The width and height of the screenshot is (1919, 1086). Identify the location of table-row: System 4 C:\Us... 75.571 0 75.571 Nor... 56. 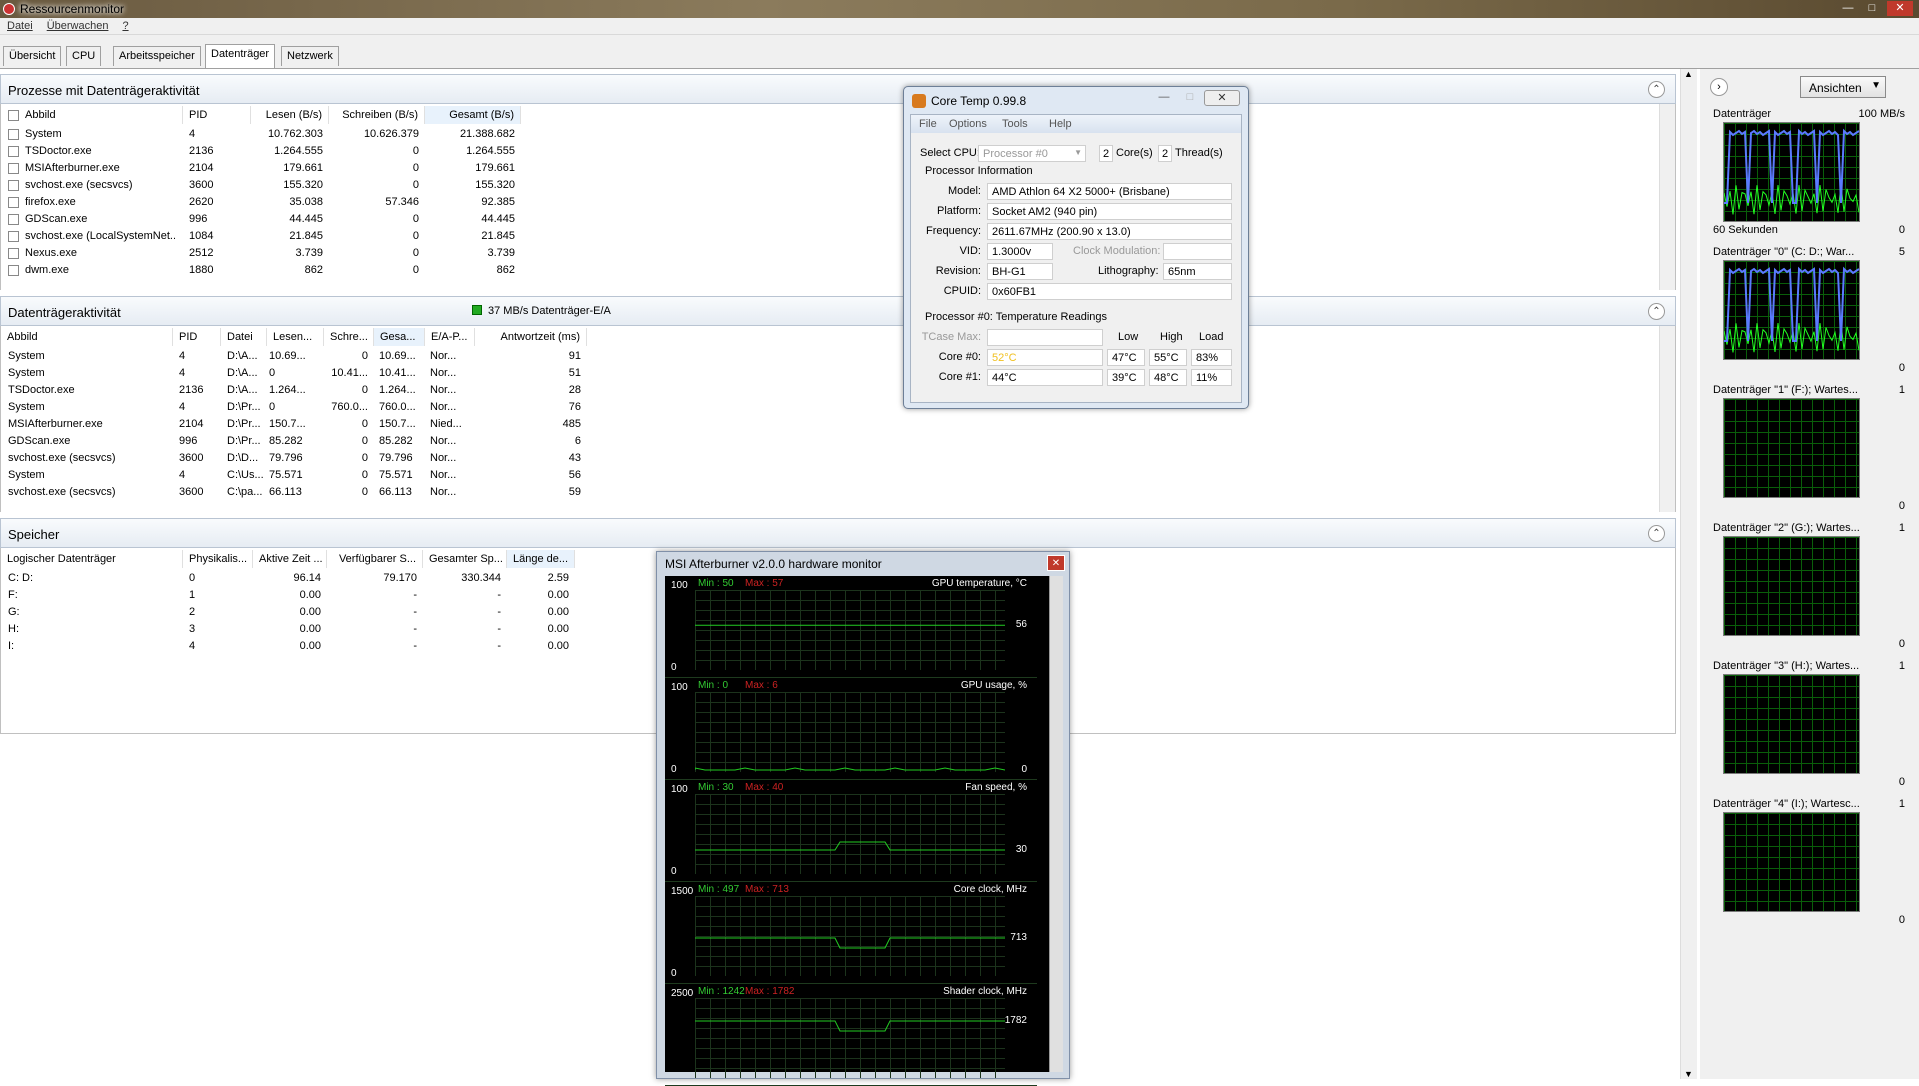
(838, 475).